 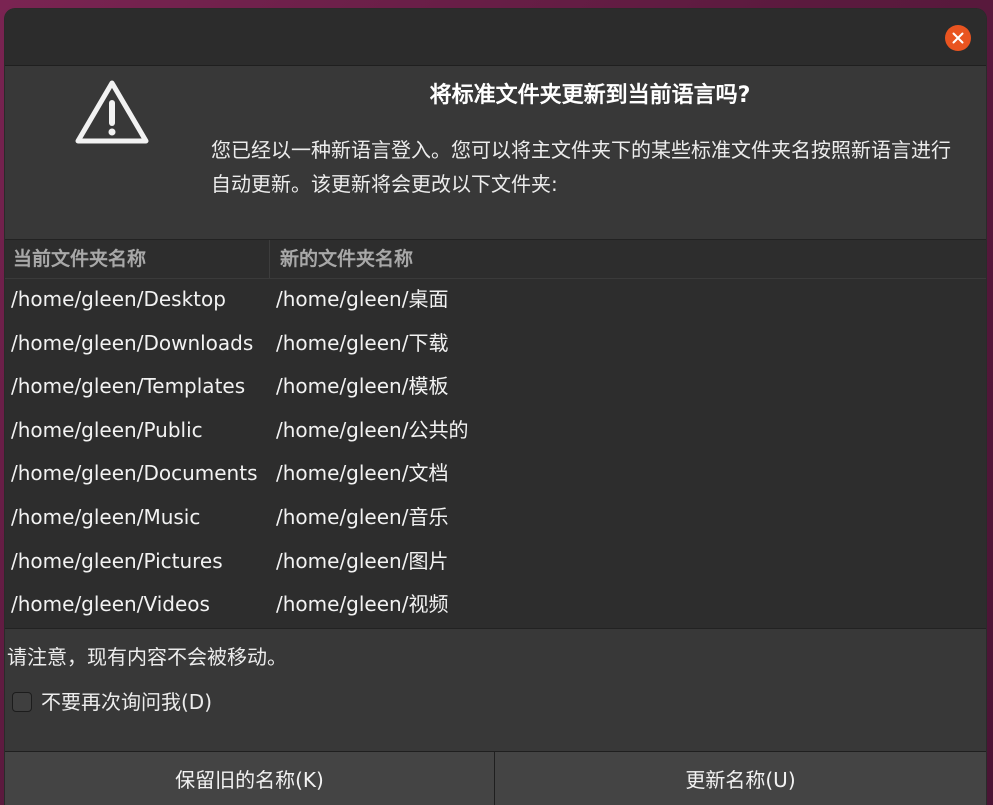 I want to click on current-folder-cell: /home/gleen/Downloads, so click(x=132, y=342).